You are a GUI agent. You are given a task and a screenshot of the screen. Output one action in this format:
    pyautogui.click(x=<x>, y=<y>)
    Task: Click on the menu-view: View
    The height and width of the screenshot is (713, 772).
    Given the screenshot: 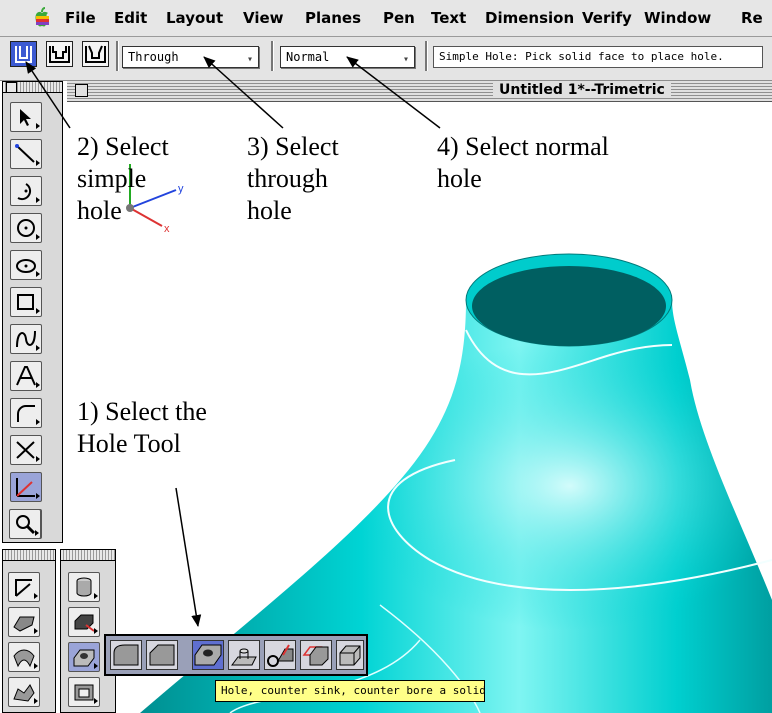 What is the action you would take?
    pyautogui.click(x=263, y=18)
    